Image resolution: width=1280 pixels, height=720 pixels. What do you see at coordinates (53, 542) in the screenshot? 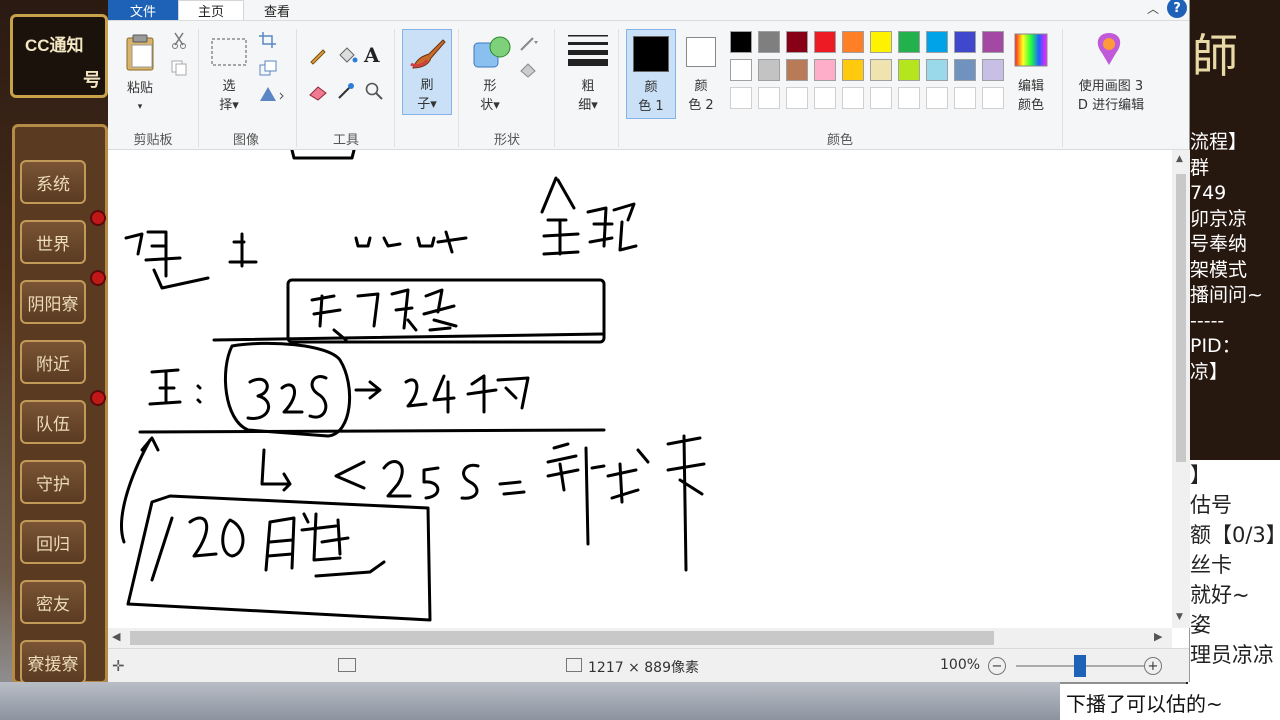
I see `game-menu-item: 回归` at bounding box center [53, 542].